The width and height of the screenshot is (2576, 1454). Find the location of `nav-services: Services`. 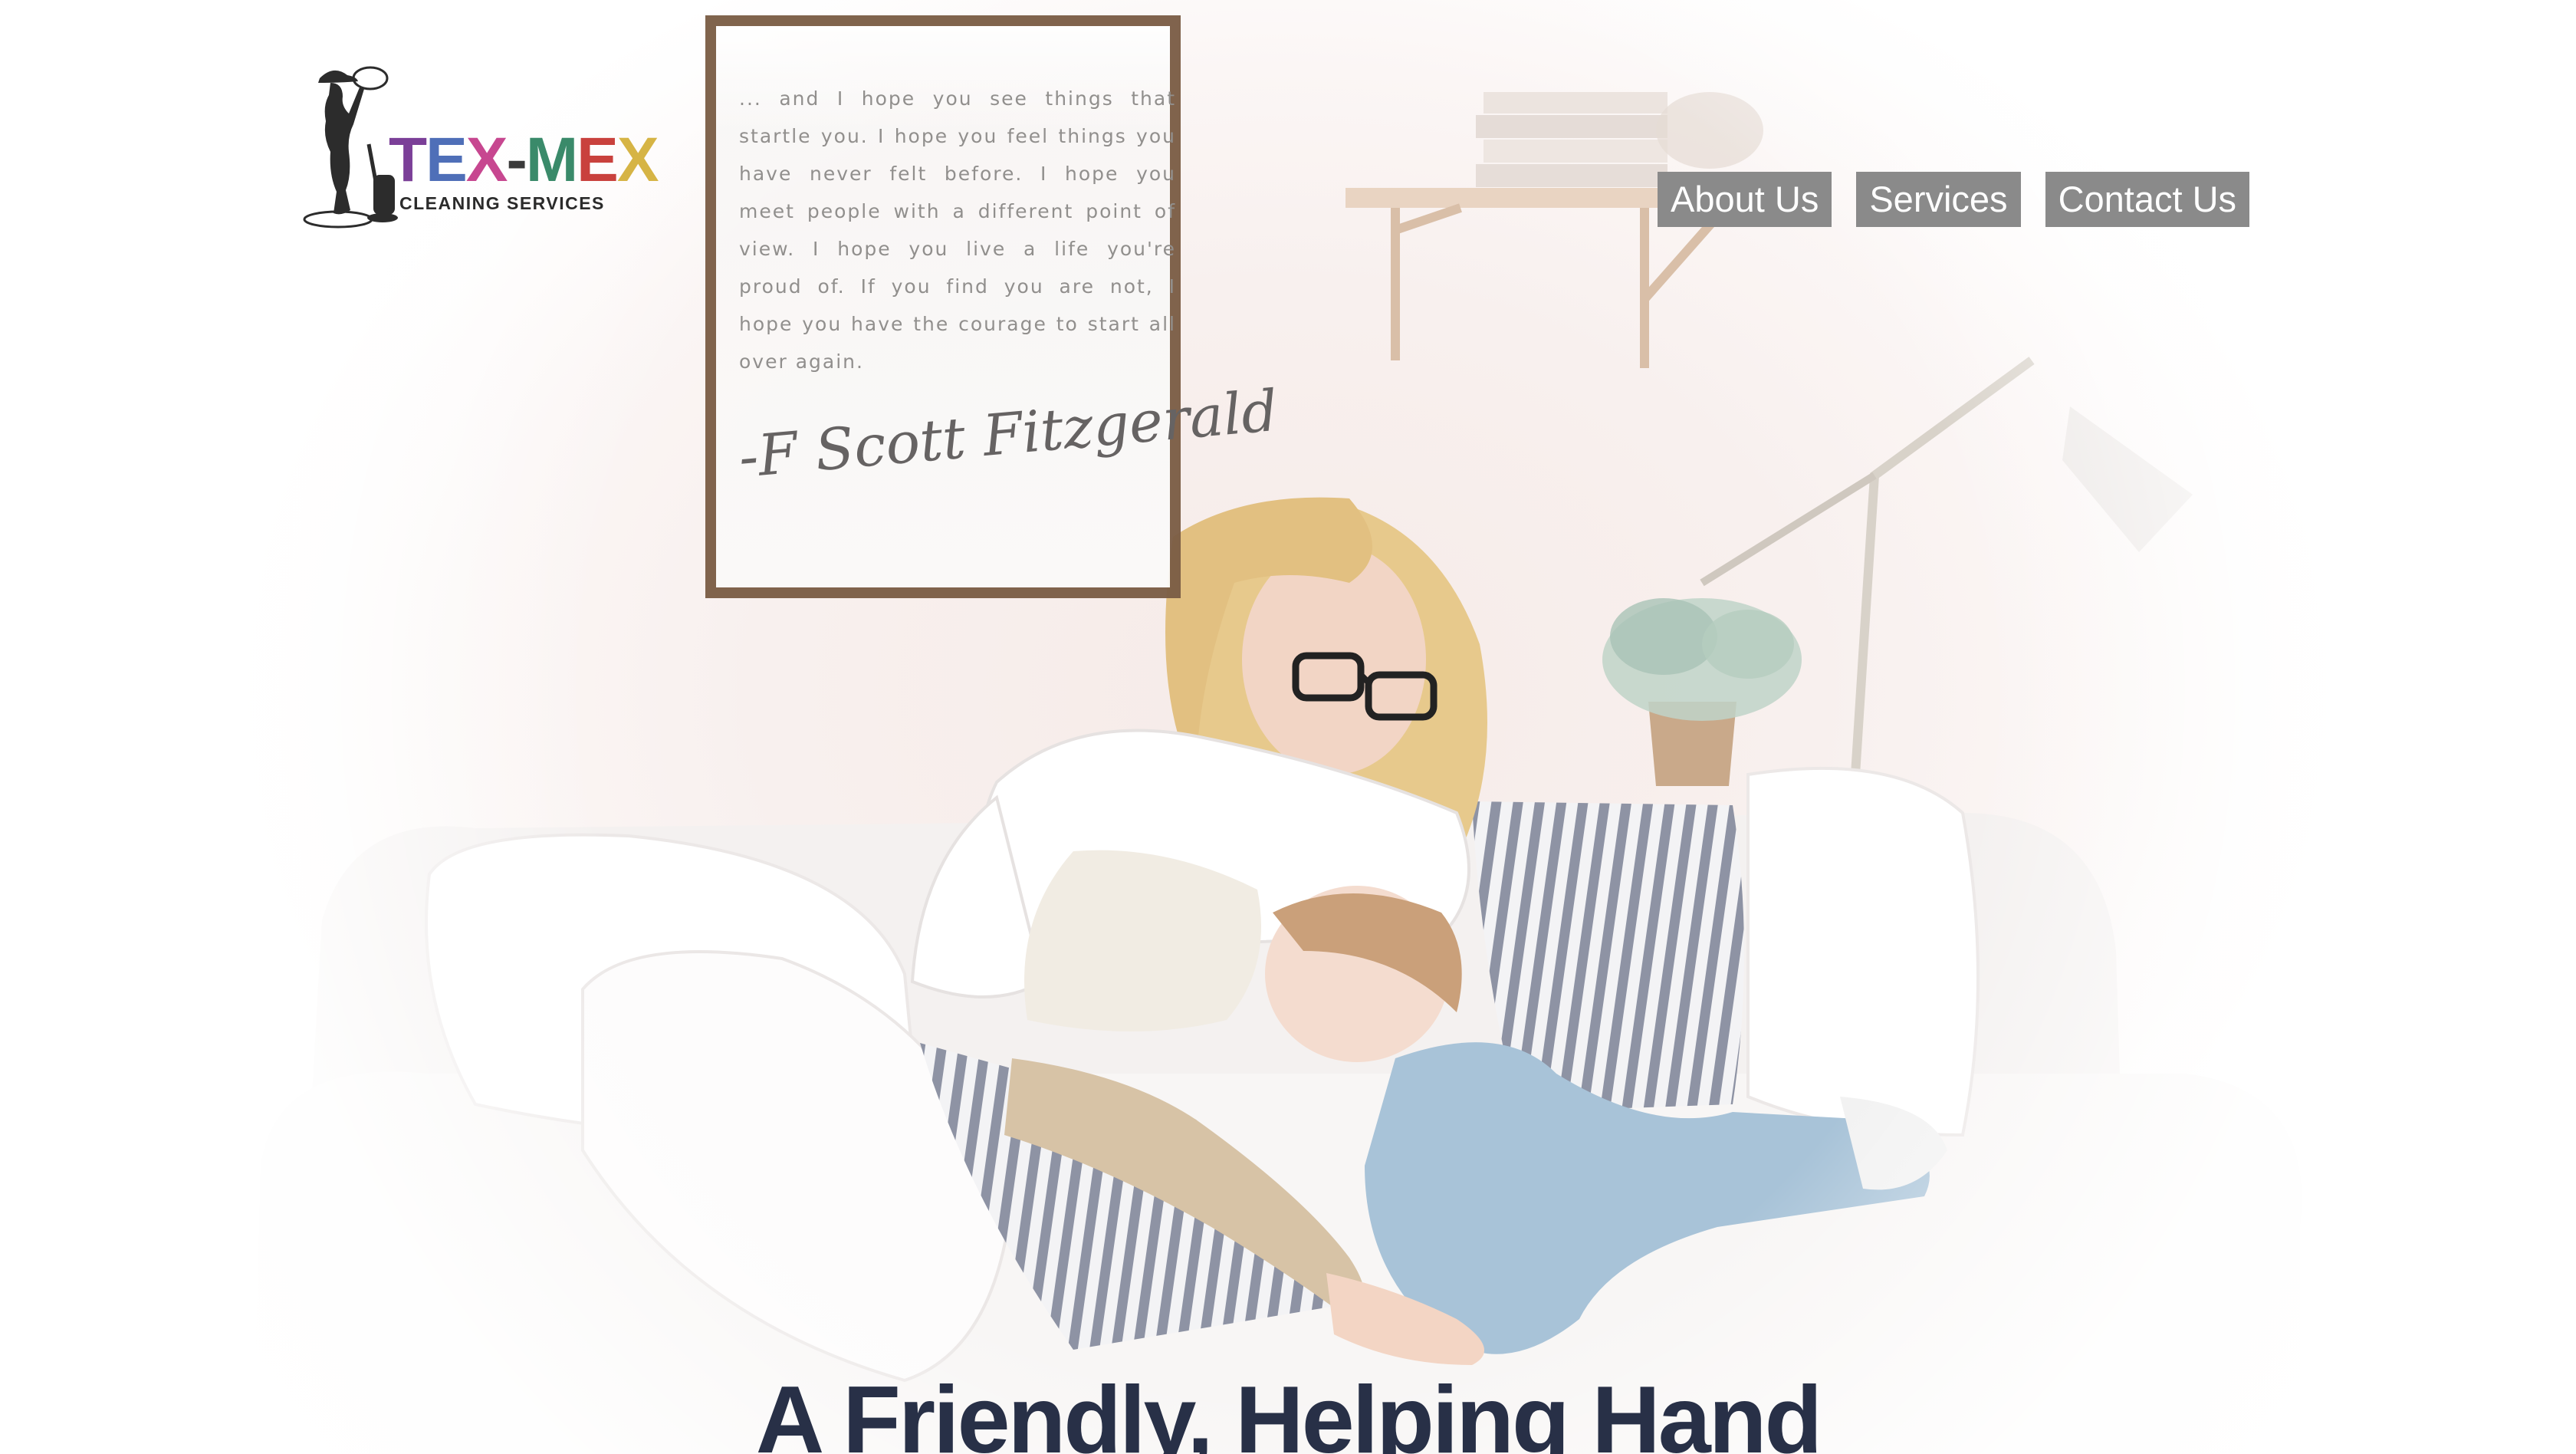

nav-services: Services is located at coordinates (1939, 199).